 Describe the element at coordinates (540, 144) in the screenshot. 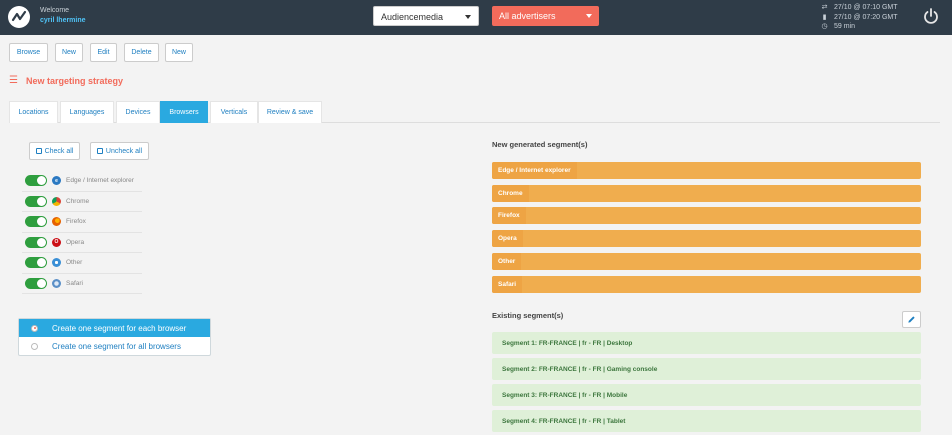

I see `new-segments-title: New generated segment(s)` at that location.